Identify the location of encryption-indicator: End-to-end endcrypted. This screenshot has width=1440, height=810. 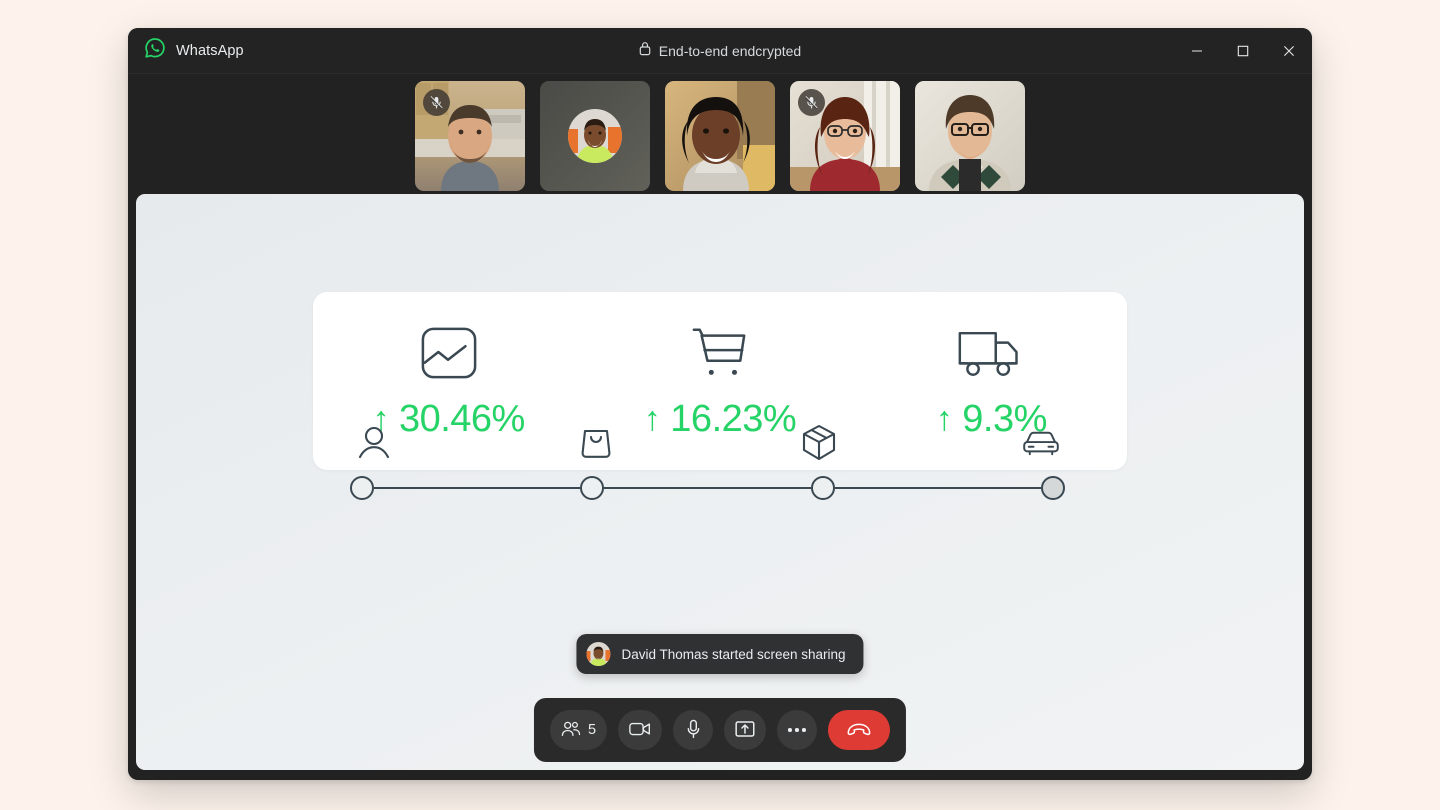
(720, 50).